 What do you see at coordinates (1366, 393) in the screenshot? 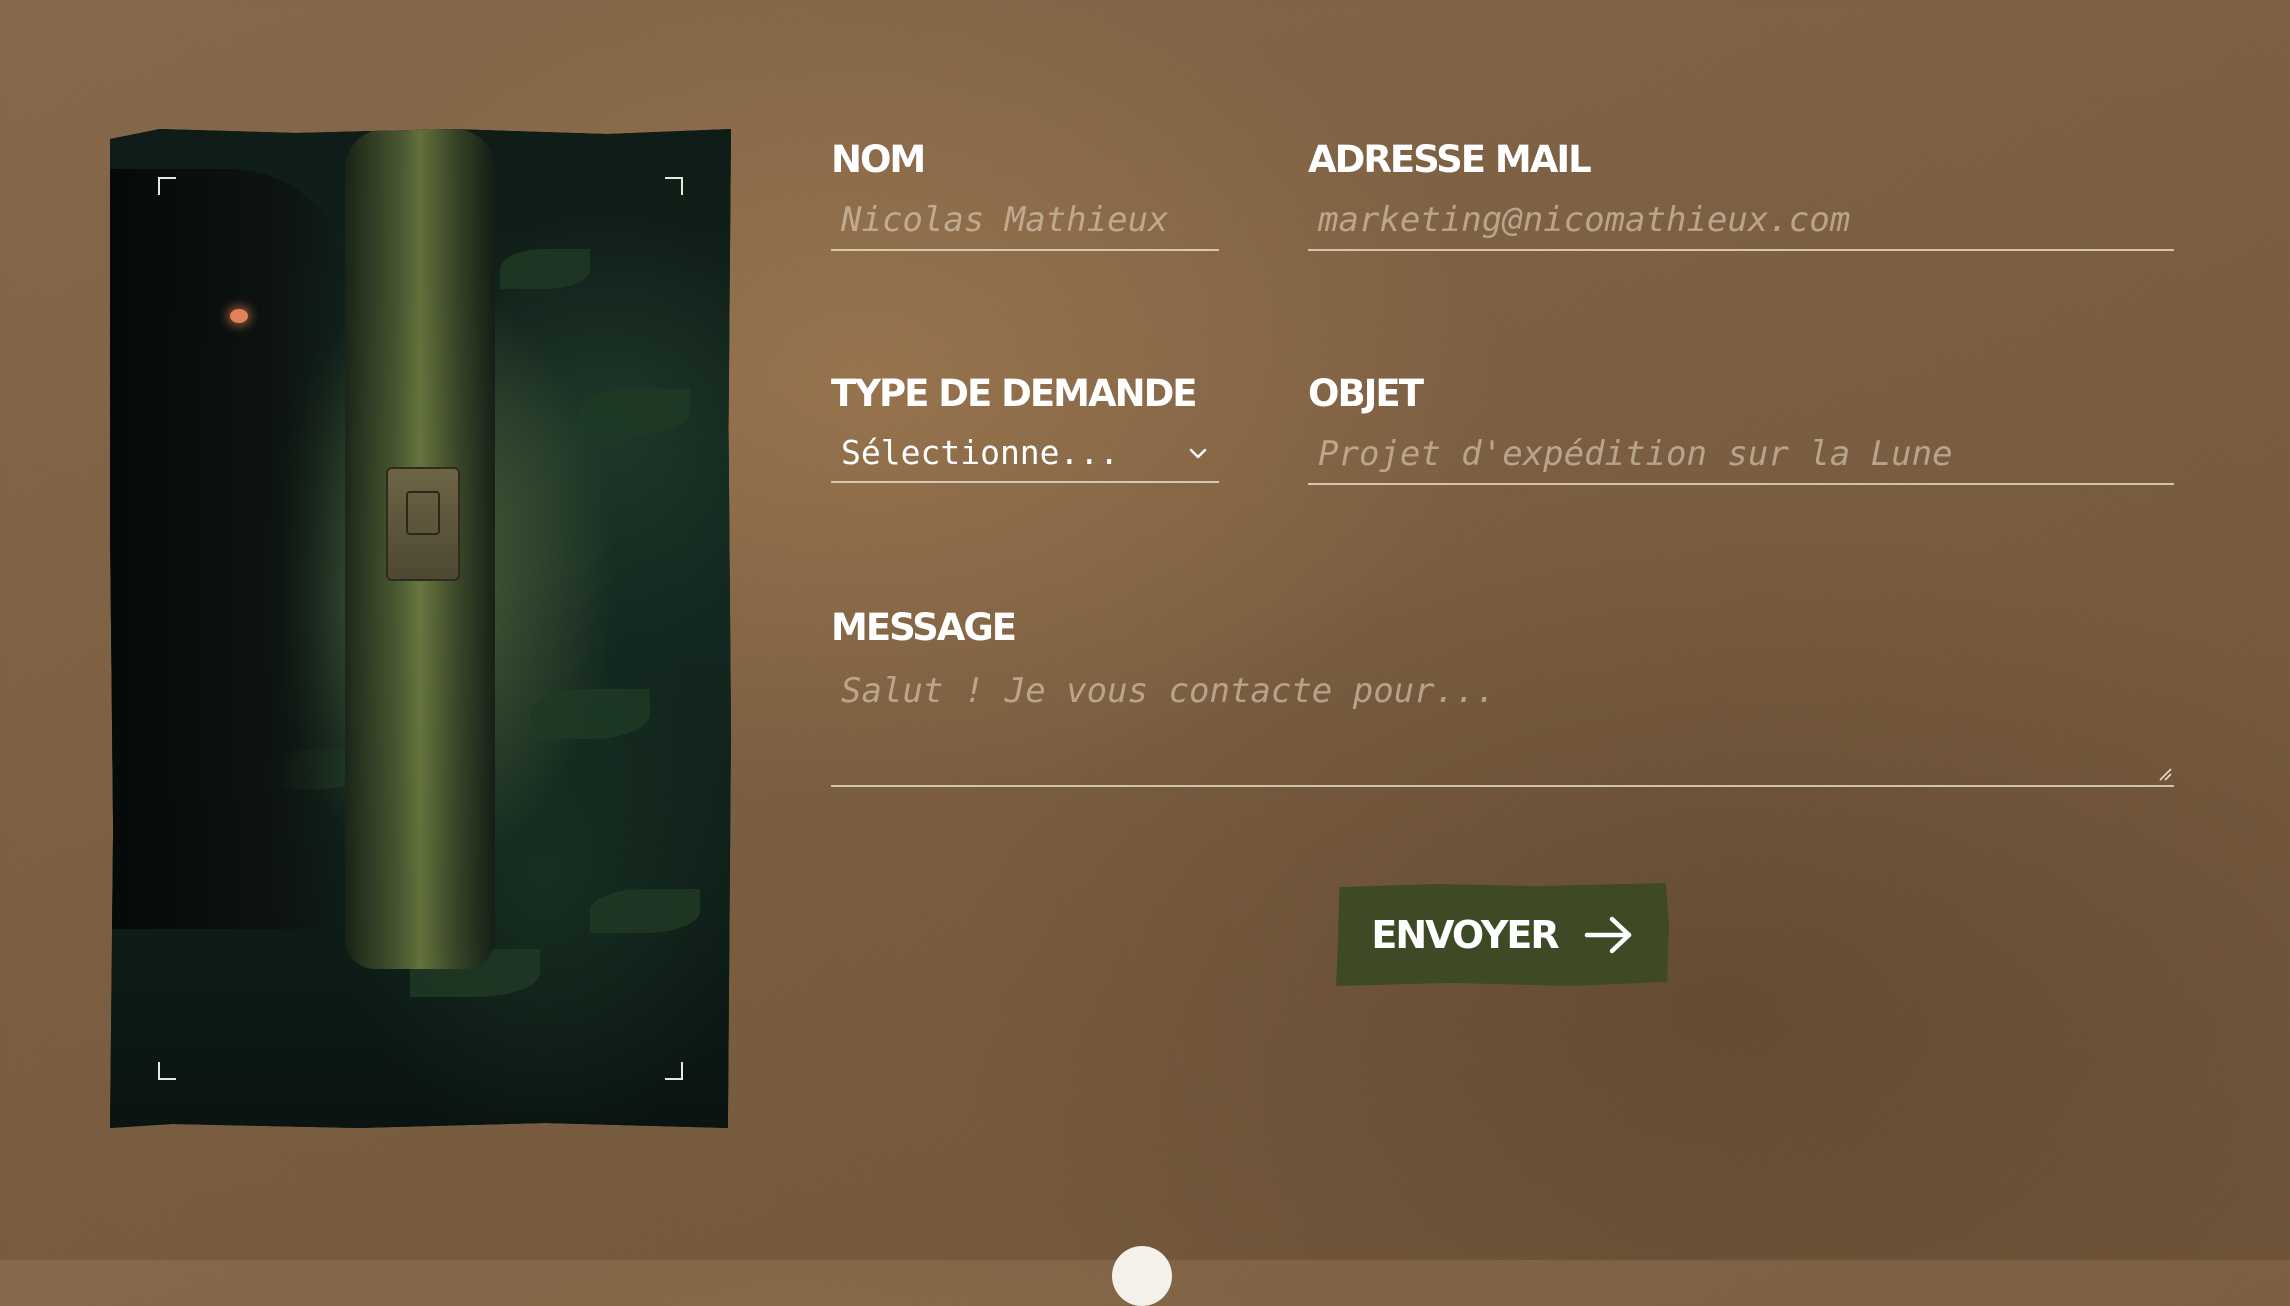
I see `subject-label: OBJET` at bounding box center [1366, 393].